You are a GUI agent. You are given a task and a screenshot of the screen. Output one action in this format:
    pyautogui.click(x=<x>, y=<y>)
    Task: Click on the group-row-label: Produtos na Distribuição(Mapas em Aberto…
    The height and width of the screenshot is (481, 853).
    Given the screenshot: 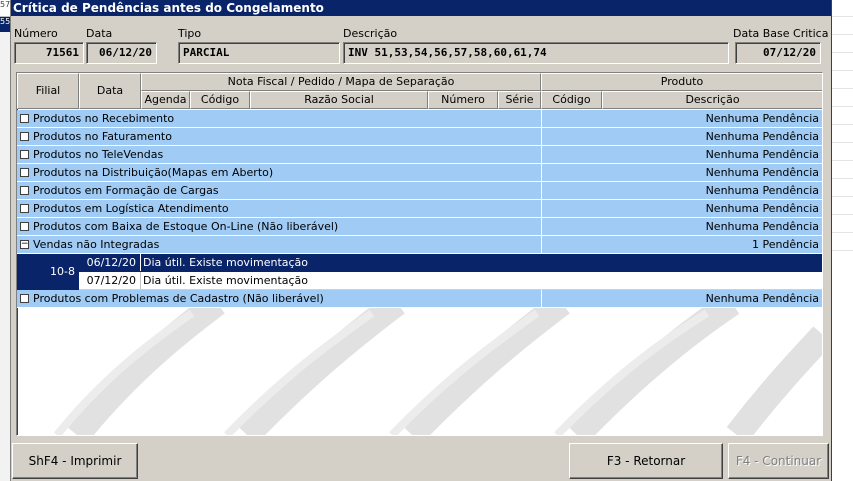 What is the action you would take?
    pyautogui.click(x=153, y=172)
    